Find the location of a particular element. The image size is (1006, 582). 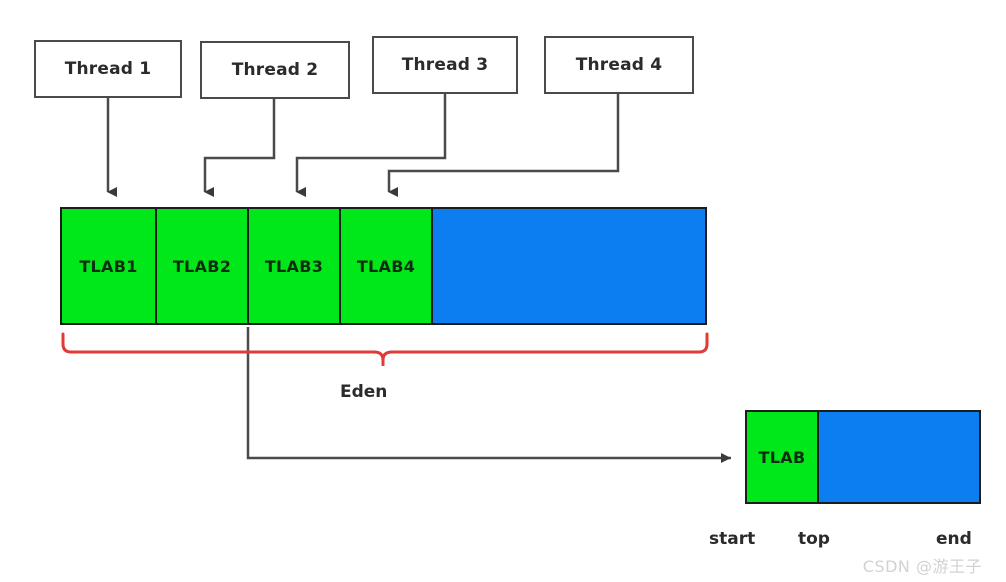

thread-box-4: Thread 4 is located at coordinates (619, 65).